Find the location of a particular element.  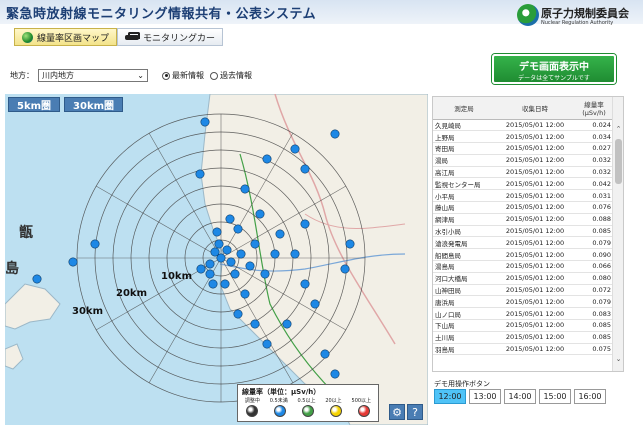

table-row: 湯局 2015/05/01 12:00 0.032 is located at coordinates (523, 160).